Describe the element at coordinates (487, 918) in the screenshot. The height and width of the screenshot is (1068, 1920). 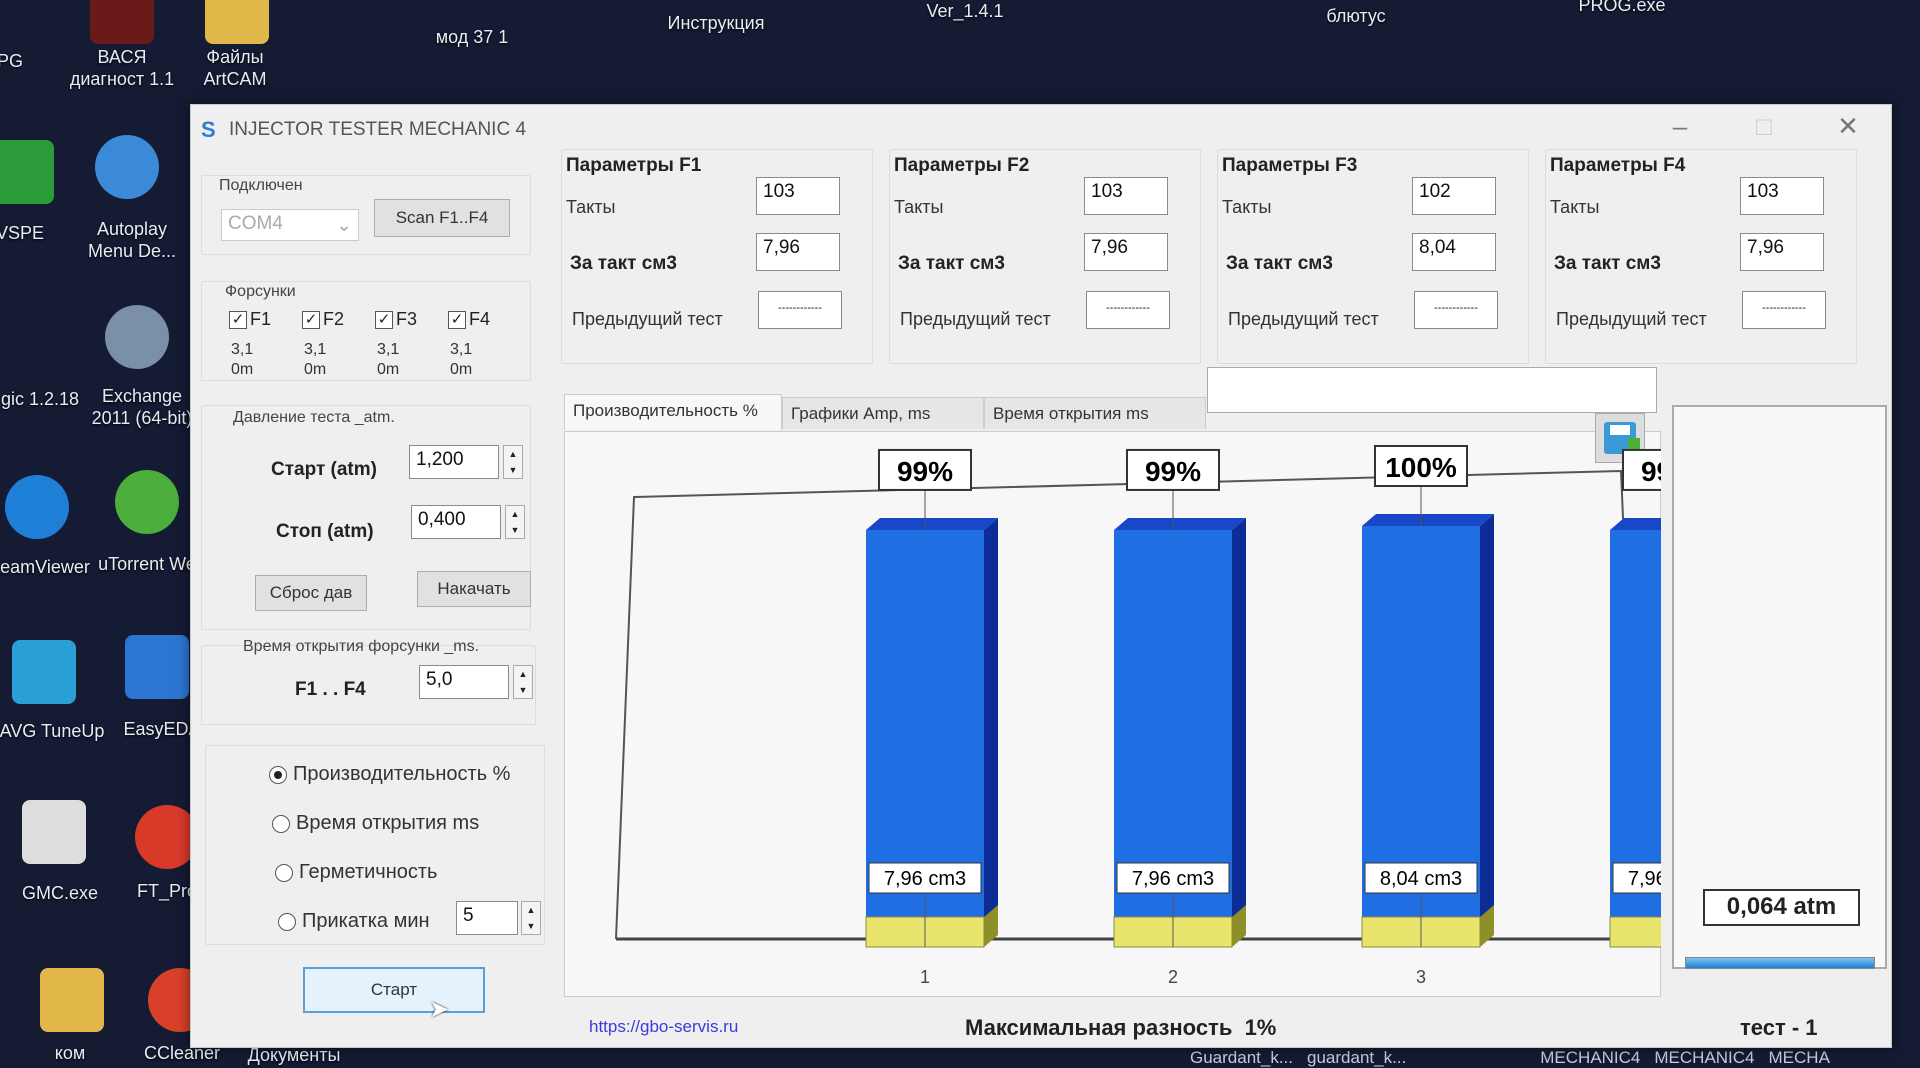
I see `prikatka-input: 5` at that location.